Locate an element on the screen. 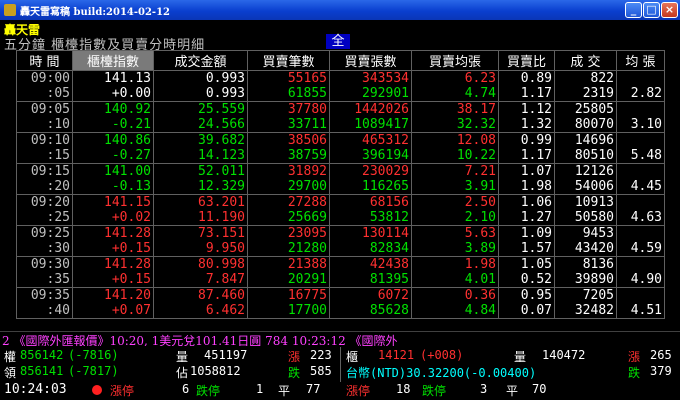  cell-deal: 9453 is located at coordinates (585, 233).